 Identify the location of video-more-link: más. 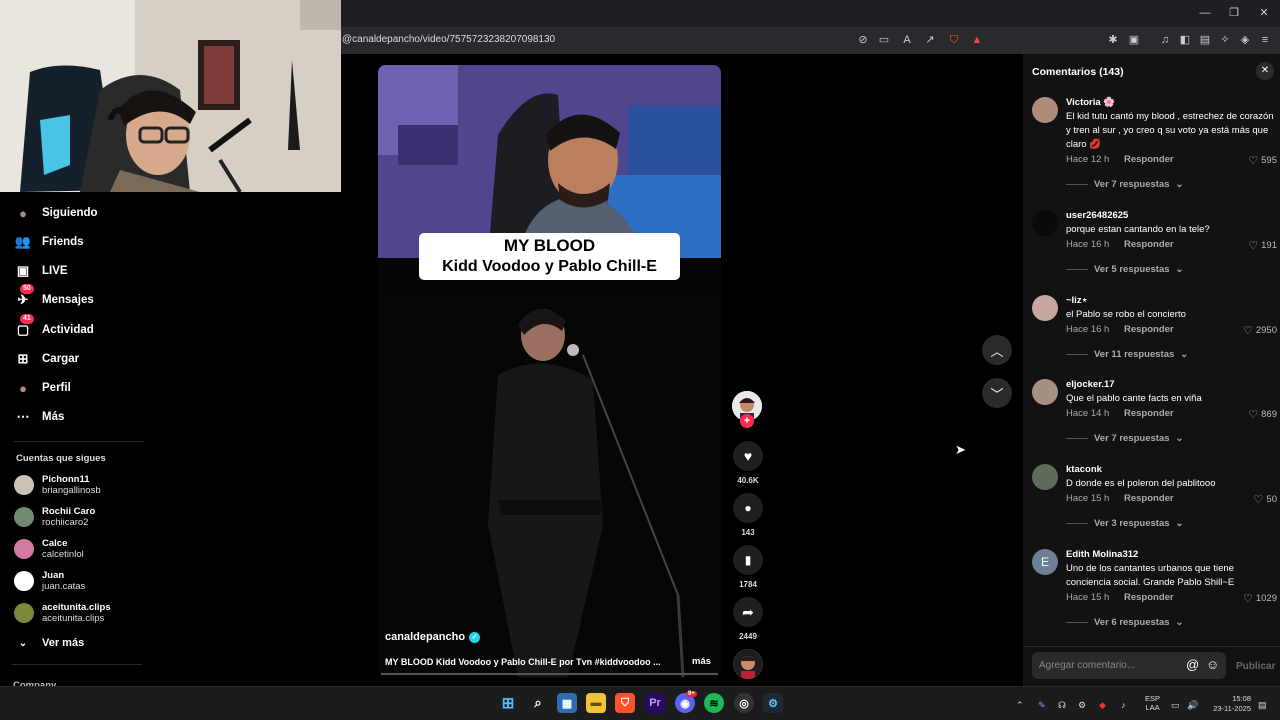
(701, 661).